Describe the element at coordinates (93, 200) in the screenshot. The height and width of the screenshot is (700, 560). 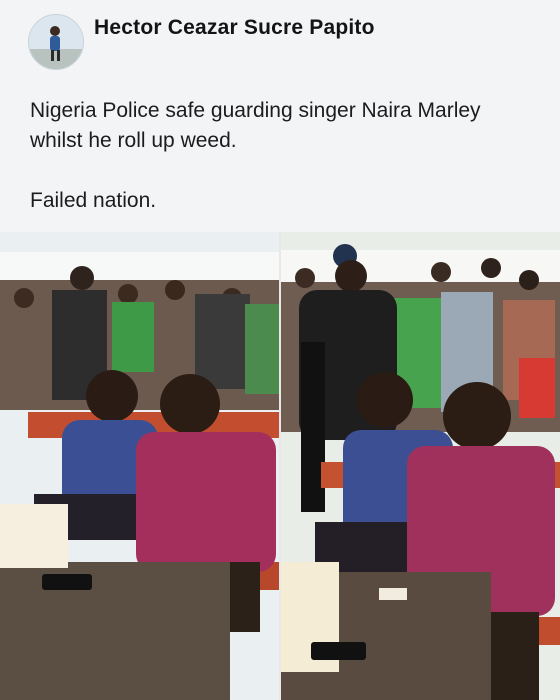
I see `post-text-line: Failed nation.` at that location.